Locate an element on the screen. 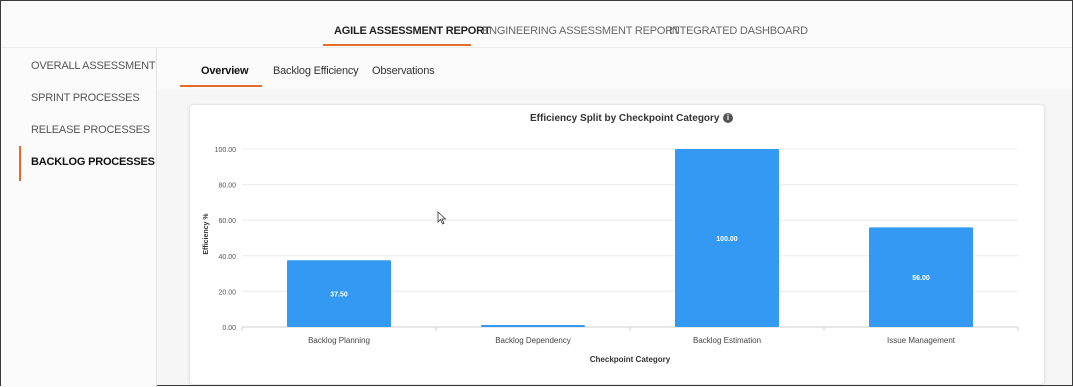  y-tick-label: 20.00 is located at coordinates (227, 292).